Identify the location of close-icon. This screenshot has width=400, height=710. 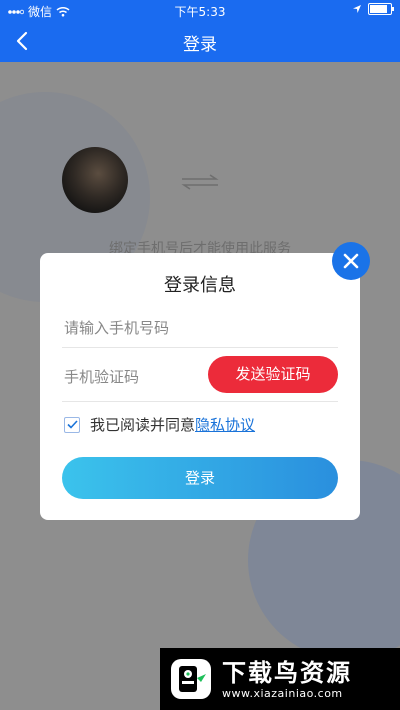
(351, 261).